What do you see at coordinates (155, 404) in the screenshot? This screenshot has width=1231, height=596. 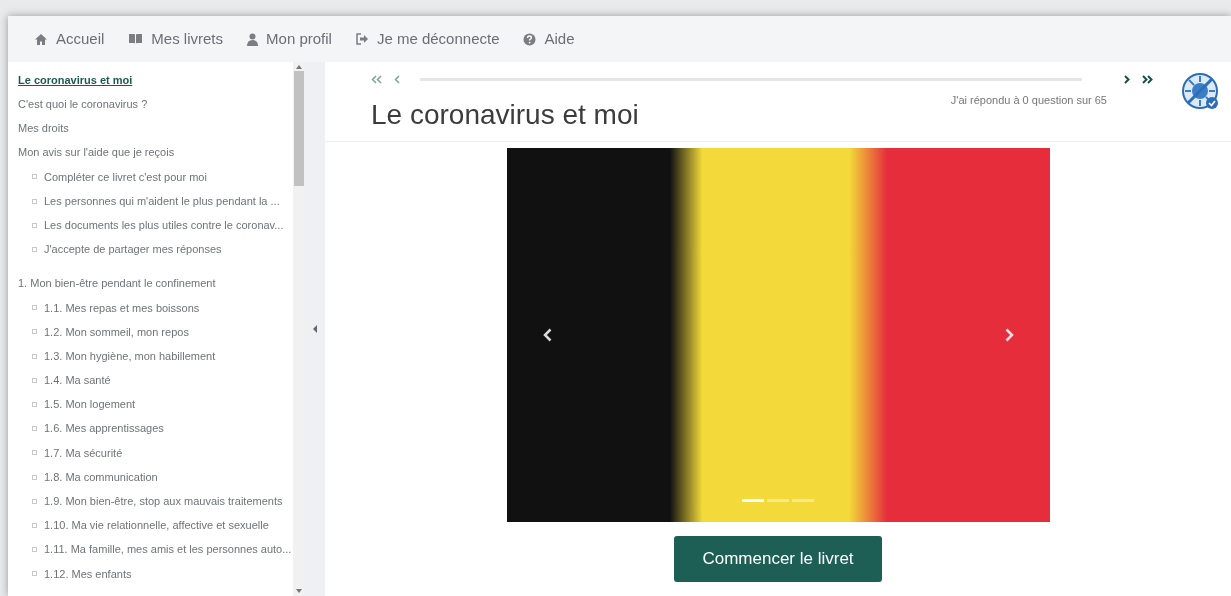 I see `sidebar-item: 1.5. Mon logement` at bounding box center [155, 404].